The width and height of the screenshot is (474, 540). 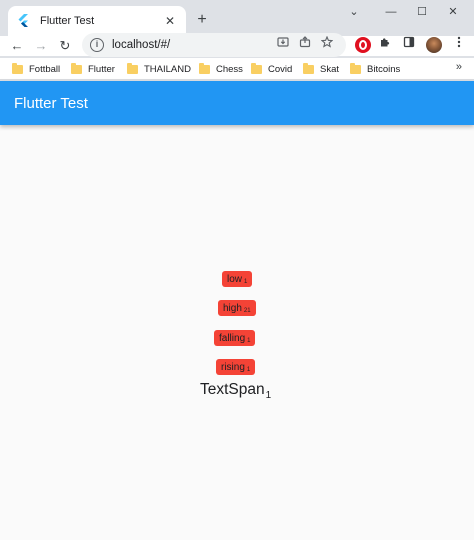 I want to click on bookmark-label: Skat, so click(x=330, y=69).